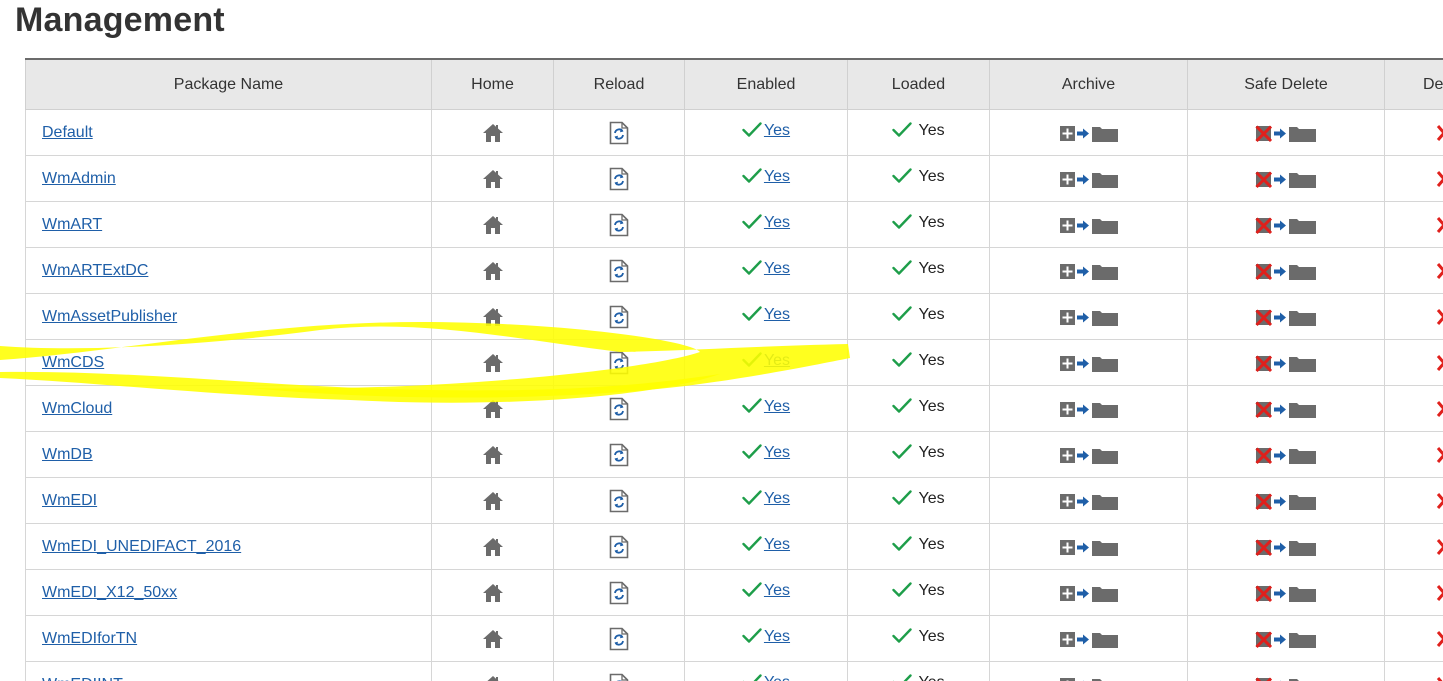 The width and height of the screenshot is (1443, 681). I want to click on package-name-link: WmCloud, so click(77, 408).